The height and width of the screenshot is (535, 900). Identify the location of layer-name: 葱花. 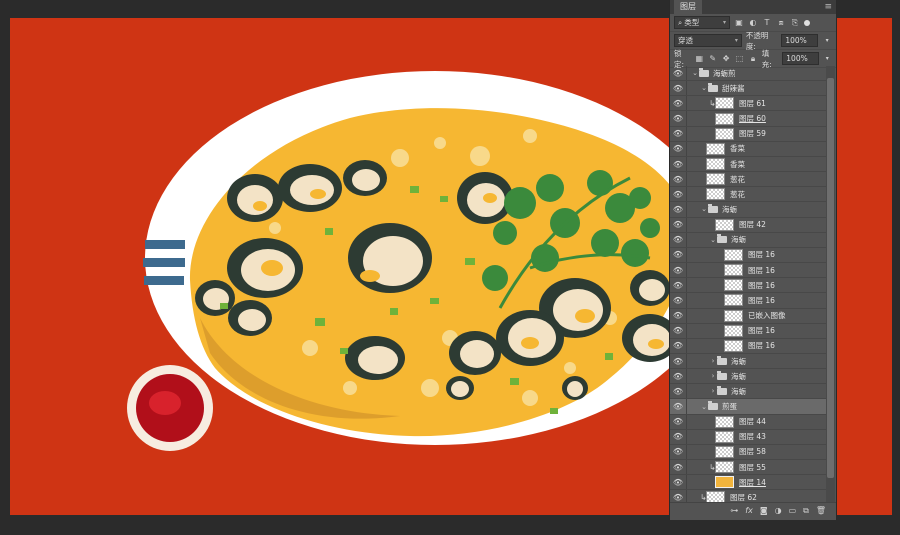
(737, 194).